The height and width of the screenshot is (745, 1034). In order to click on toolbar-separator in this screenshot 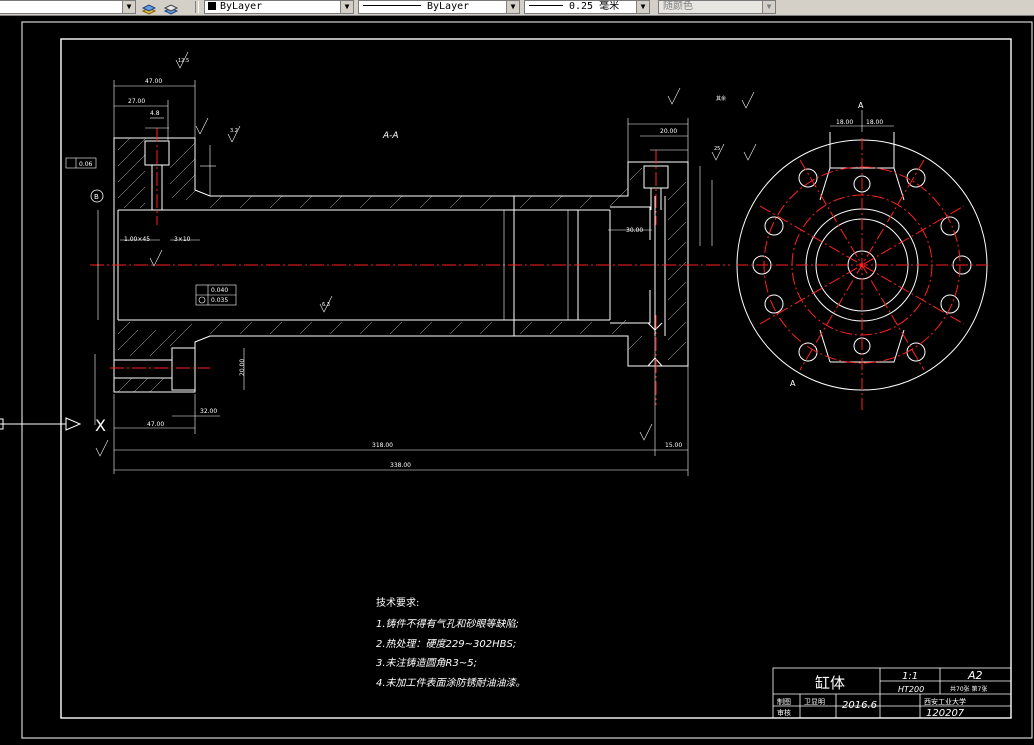, I will do `click(197, 7)`.